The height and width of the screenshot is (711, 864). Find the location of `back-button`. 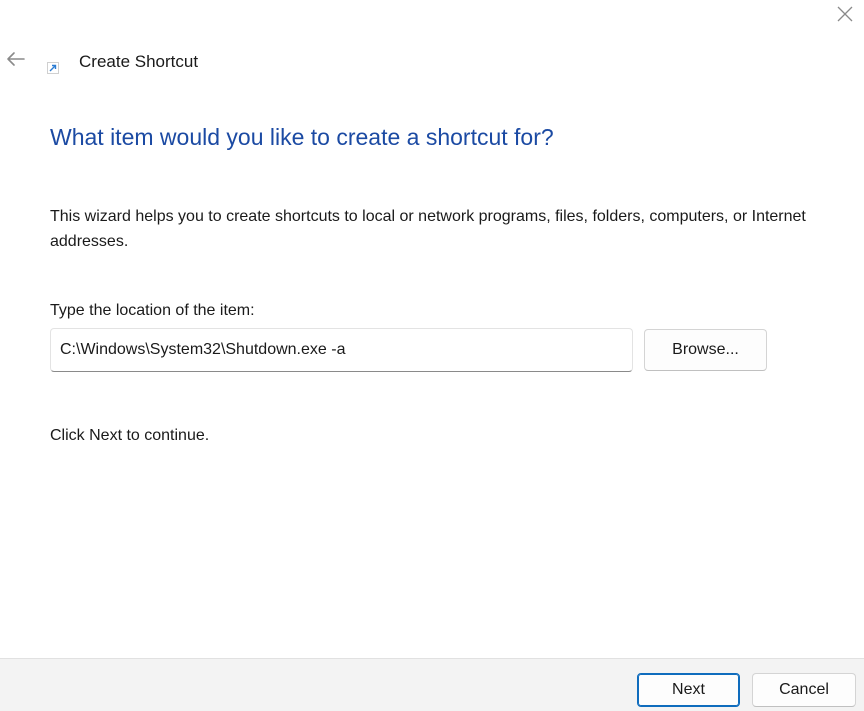

back-button is located at coordinates (15, 61).